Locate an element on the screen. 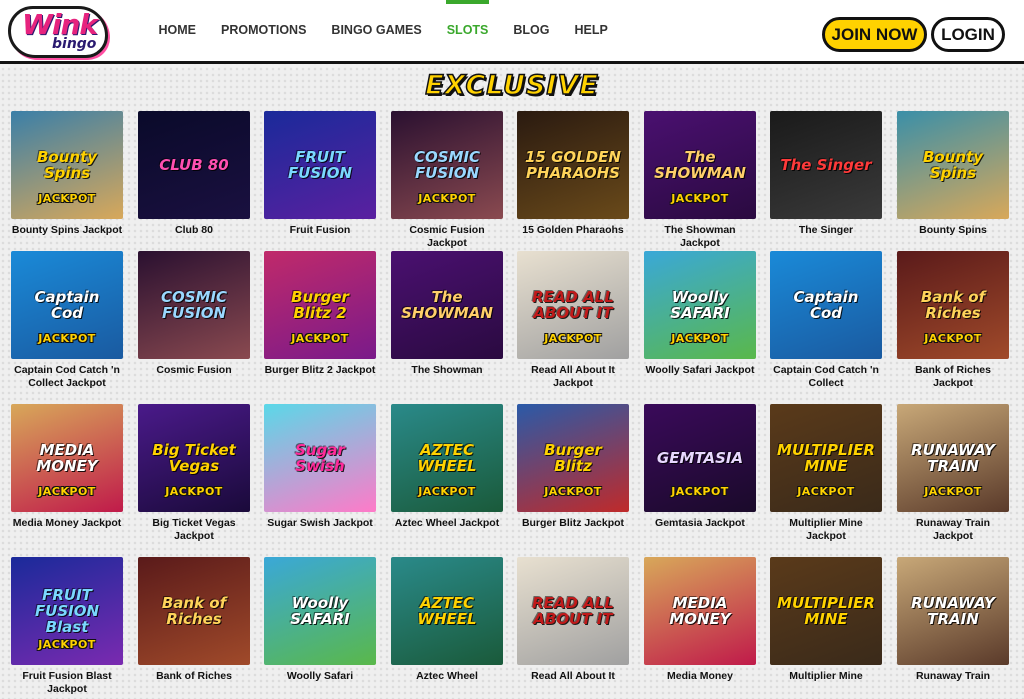 This screenshot has width=1024, height=699. game-tile: Woolly SAFARI Woolly Safari is located at coordinates (320, 620).